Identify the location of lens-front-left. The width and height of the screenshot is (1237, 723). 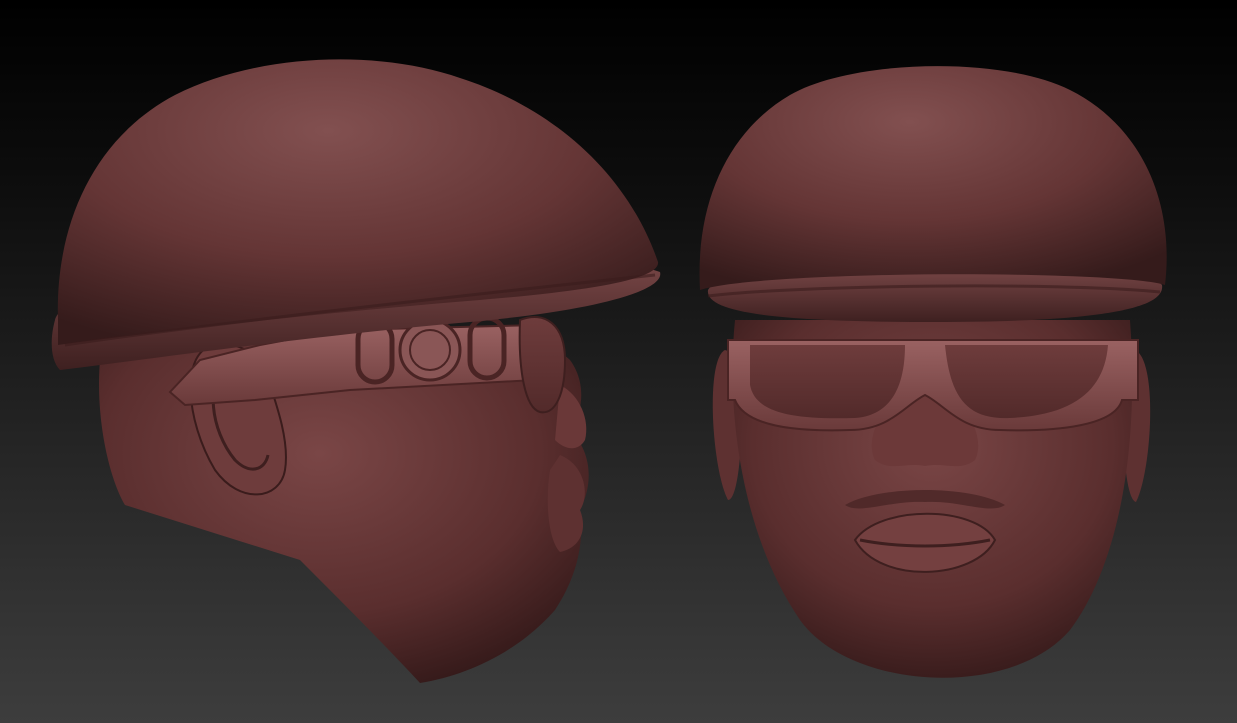
(827, 382).